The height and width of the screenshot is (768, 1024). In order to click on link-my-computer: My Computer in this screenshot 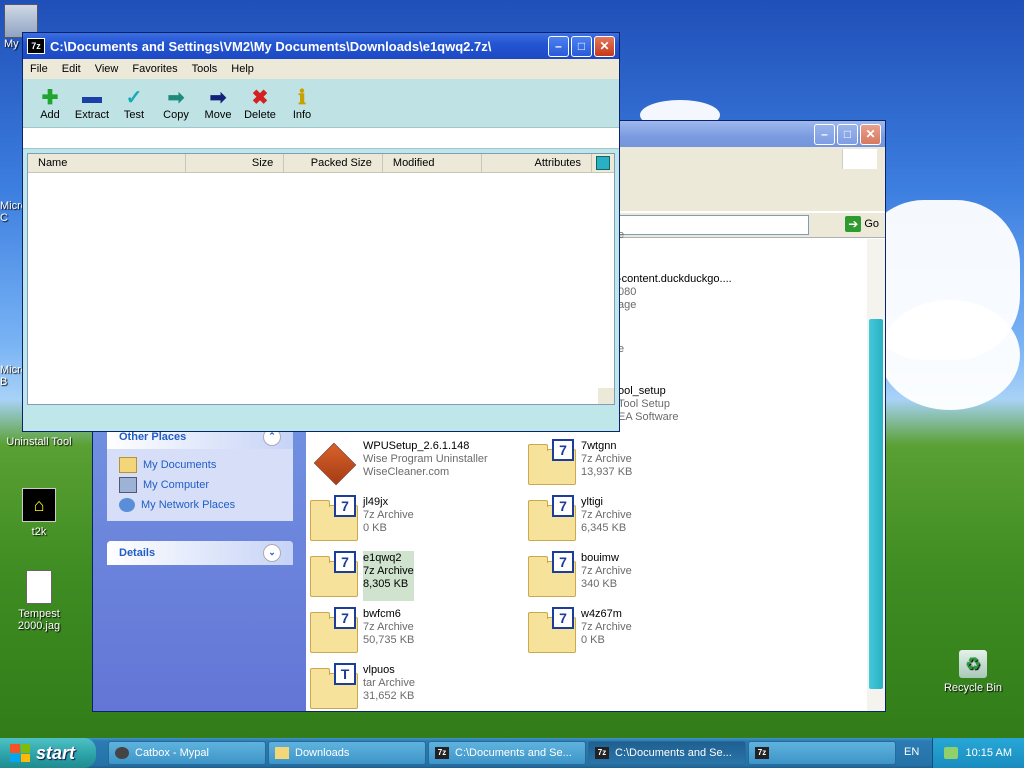, I will do `click(200, 485)`.